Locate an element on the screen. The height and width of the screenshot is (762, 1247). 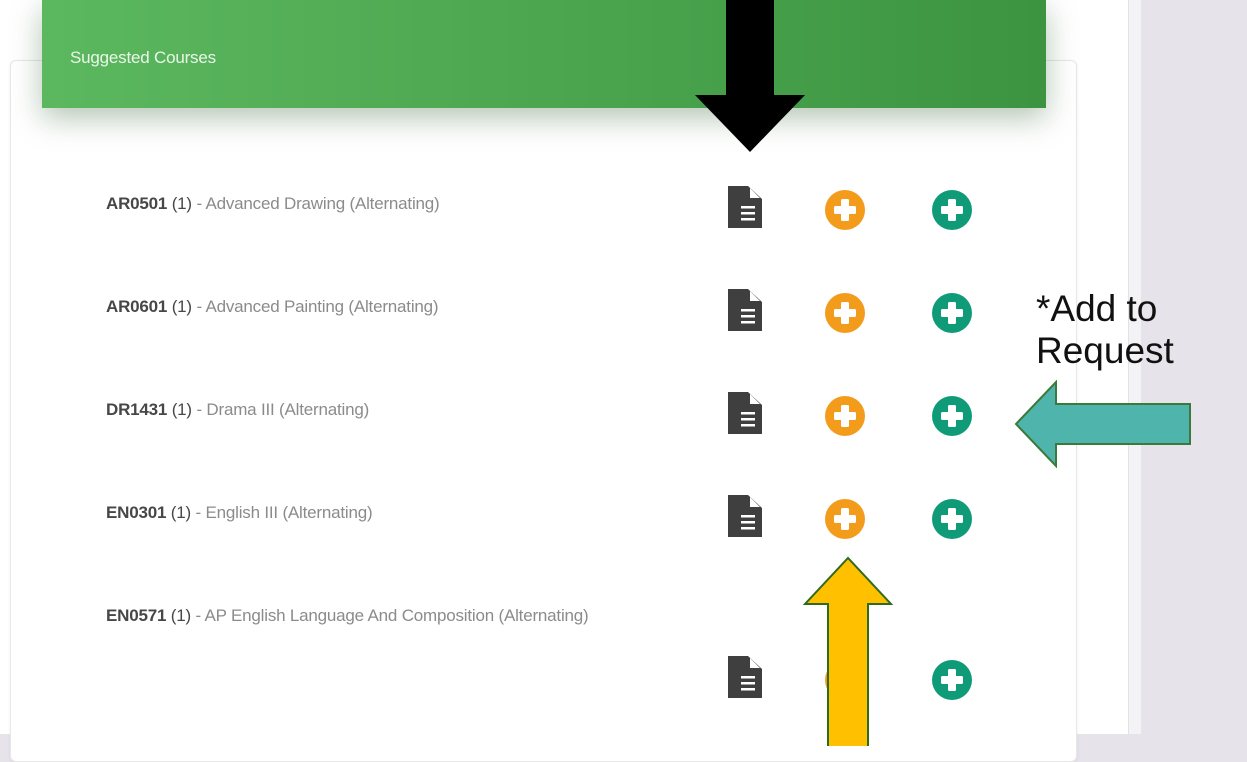
course-name: - Advanced Painting (Alternating) is located at coordinates (317, 306).